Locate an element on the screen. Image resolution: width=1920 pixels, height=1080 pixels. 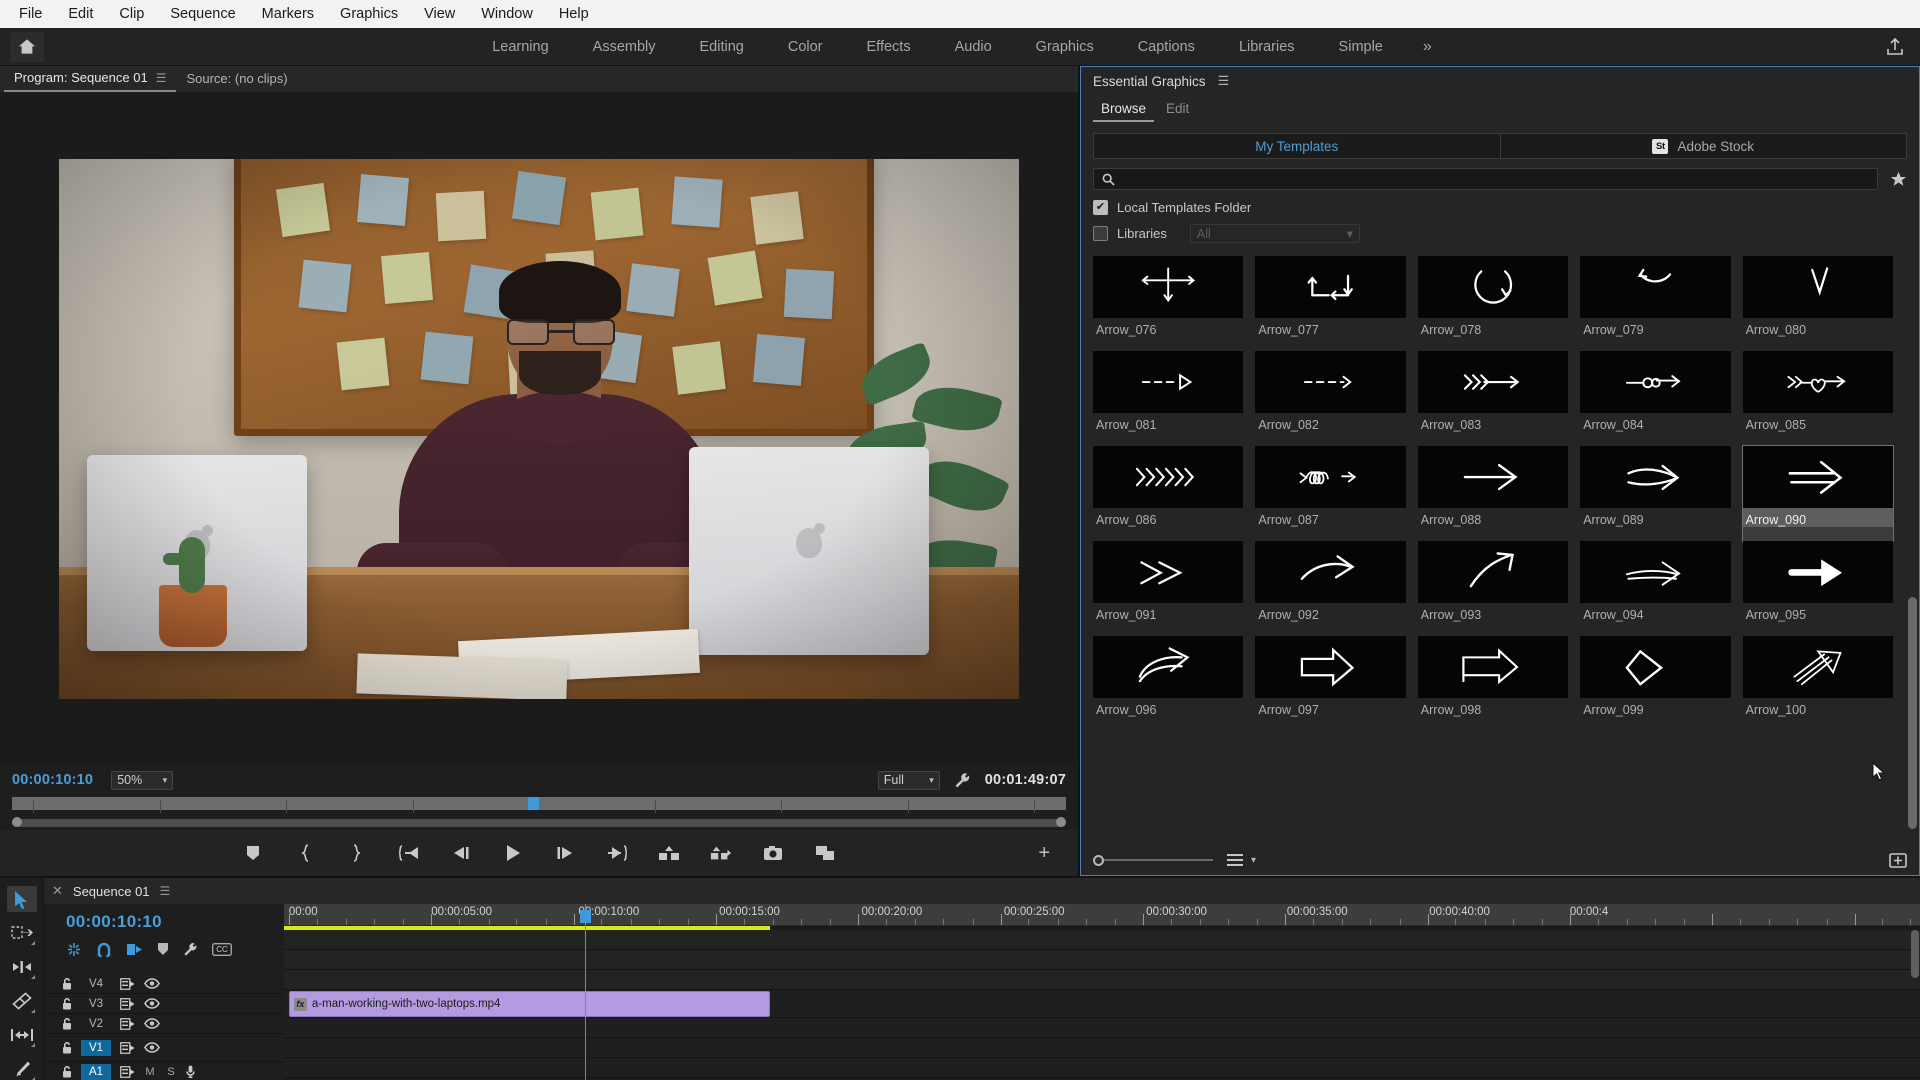
template-item: Arrow_093 is located at coordinates (1493, 588).